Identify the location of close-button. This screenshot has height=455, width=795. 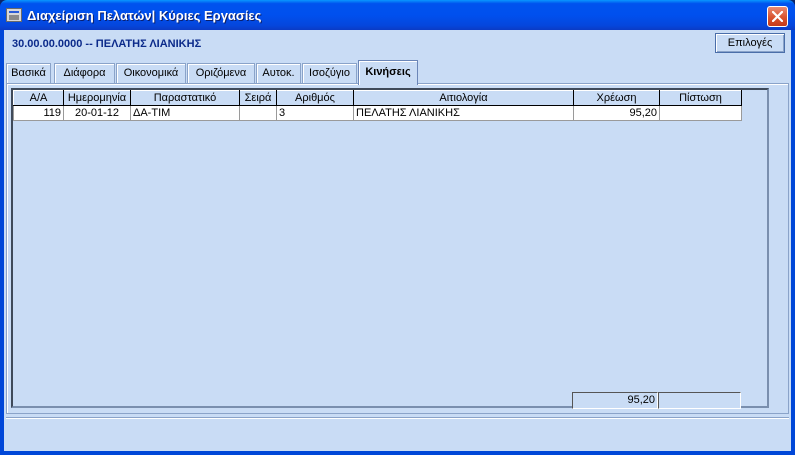
(777, 16).